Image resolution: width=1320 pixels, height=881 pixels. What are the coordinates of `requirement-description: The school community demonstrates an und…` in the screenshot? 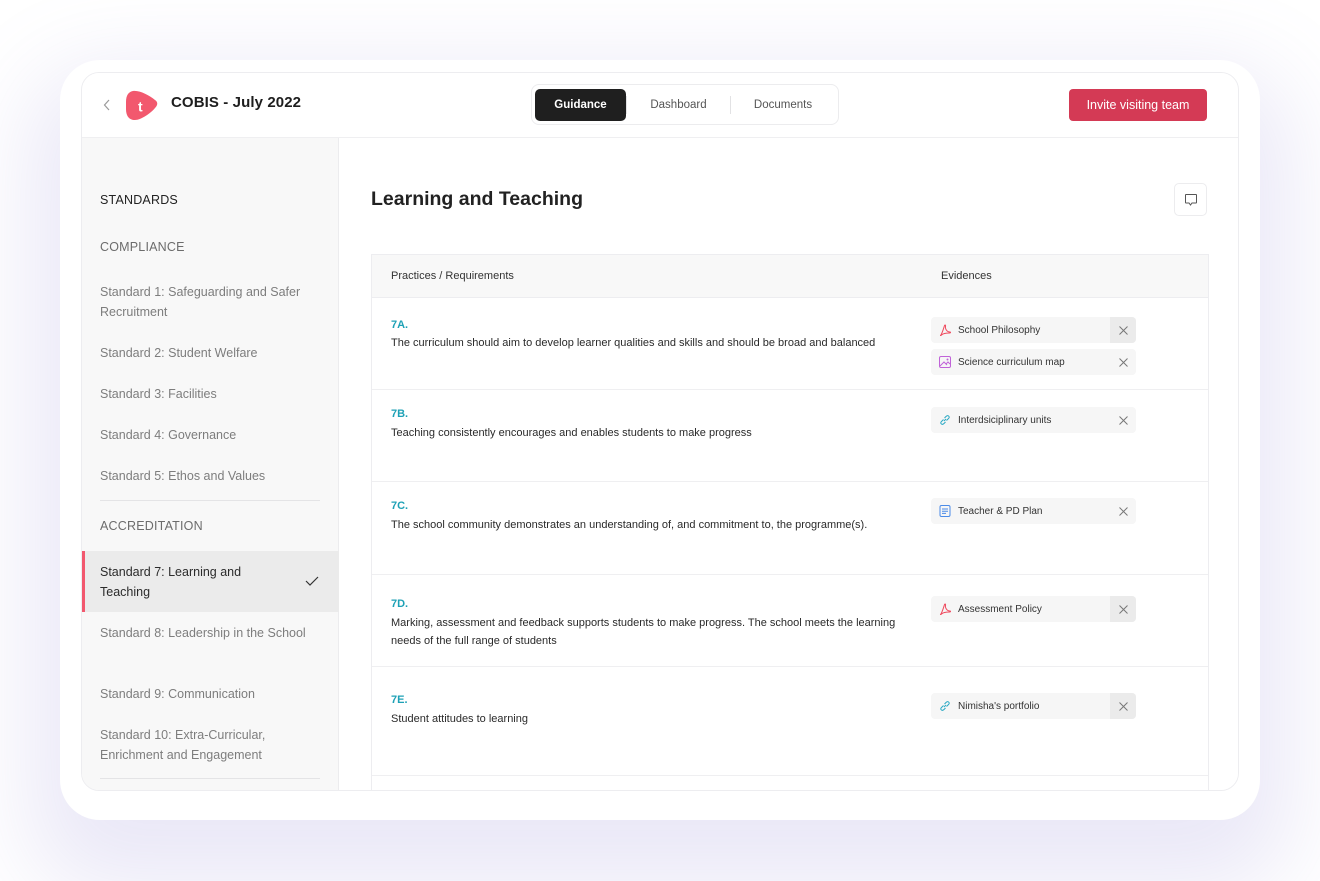 It's located at (629, 525).